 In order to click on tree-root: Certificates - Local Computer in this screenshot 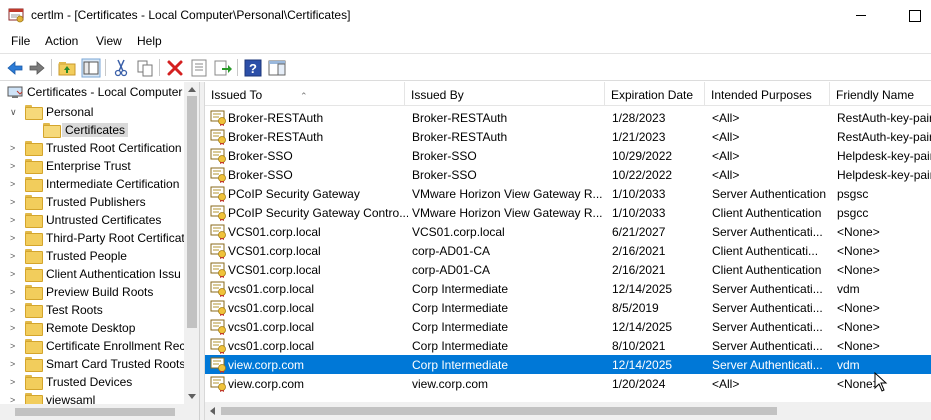, I will do `click(92, 92)`.